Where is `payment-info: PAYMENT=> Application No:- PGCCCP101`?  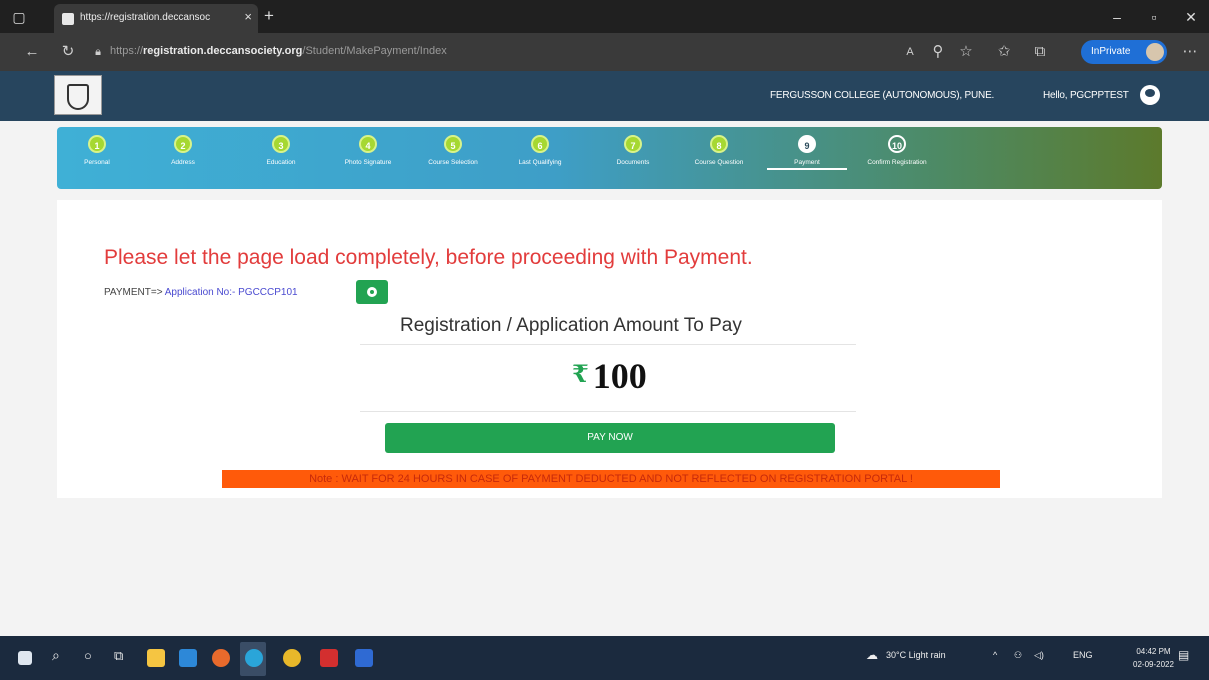
payment-info: PAYMENT=> Application No:- PGCCCP101 is located at coordinates (201, 292).